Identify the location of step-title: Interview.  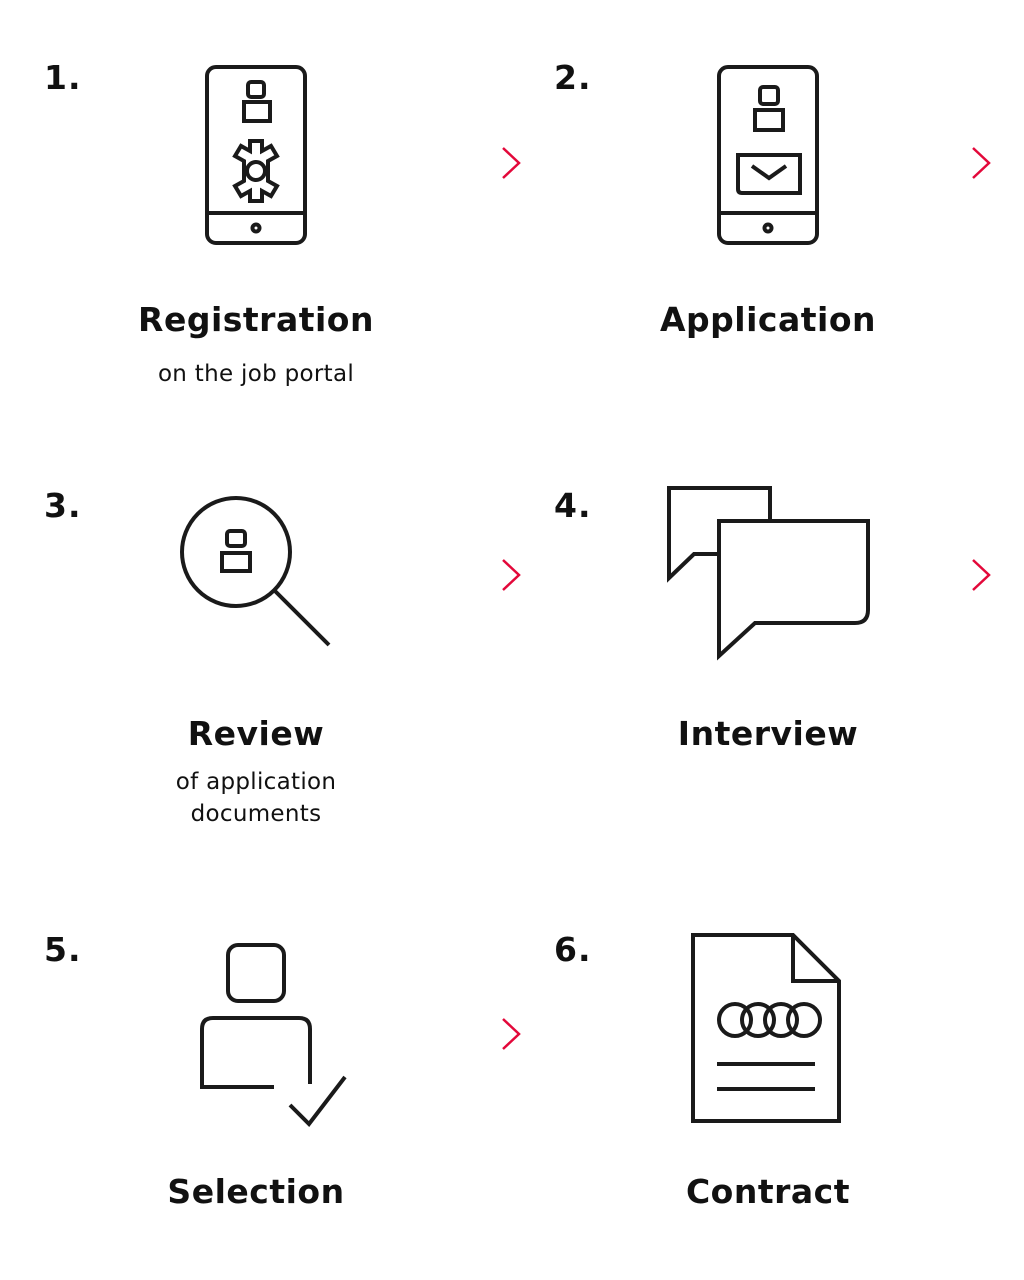
(768, 733).